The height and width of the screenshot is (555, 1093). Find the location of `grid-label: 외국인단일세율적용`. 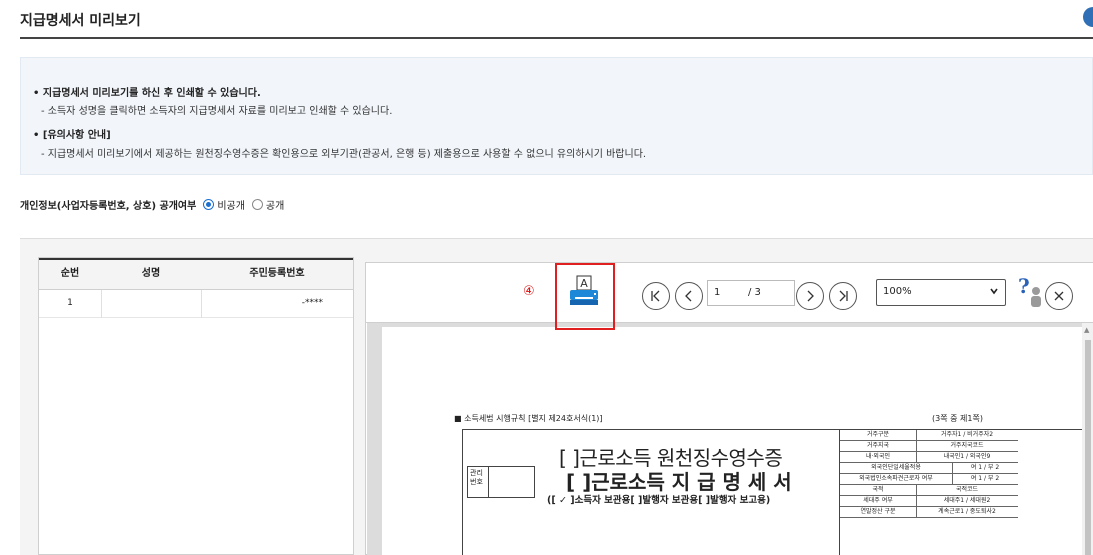

grid-label: 외국인단일세율적용 is located at coordinates (896, 467).